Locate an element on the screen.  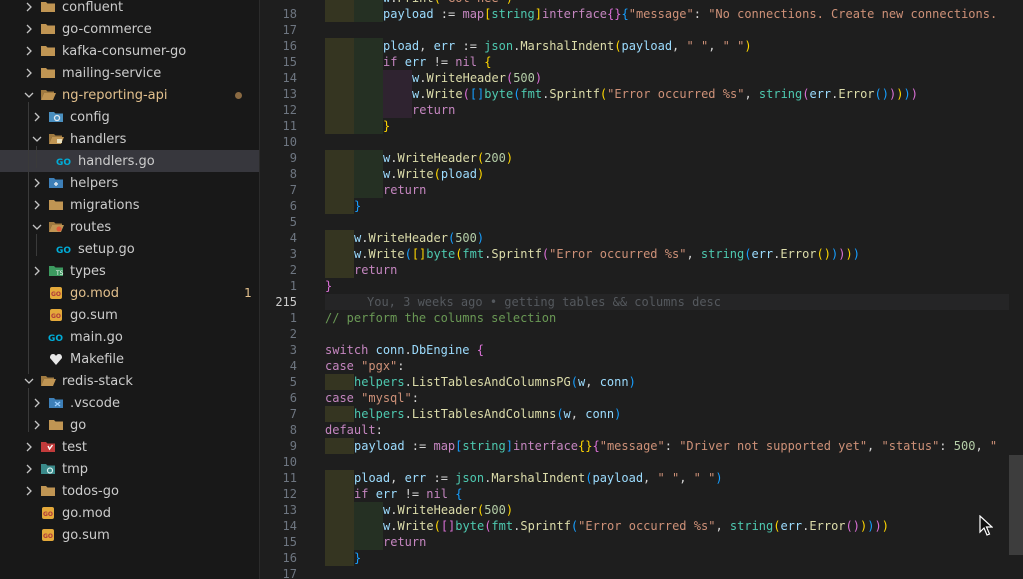
tree-folder-test: test is located at coordinates (129, 447).